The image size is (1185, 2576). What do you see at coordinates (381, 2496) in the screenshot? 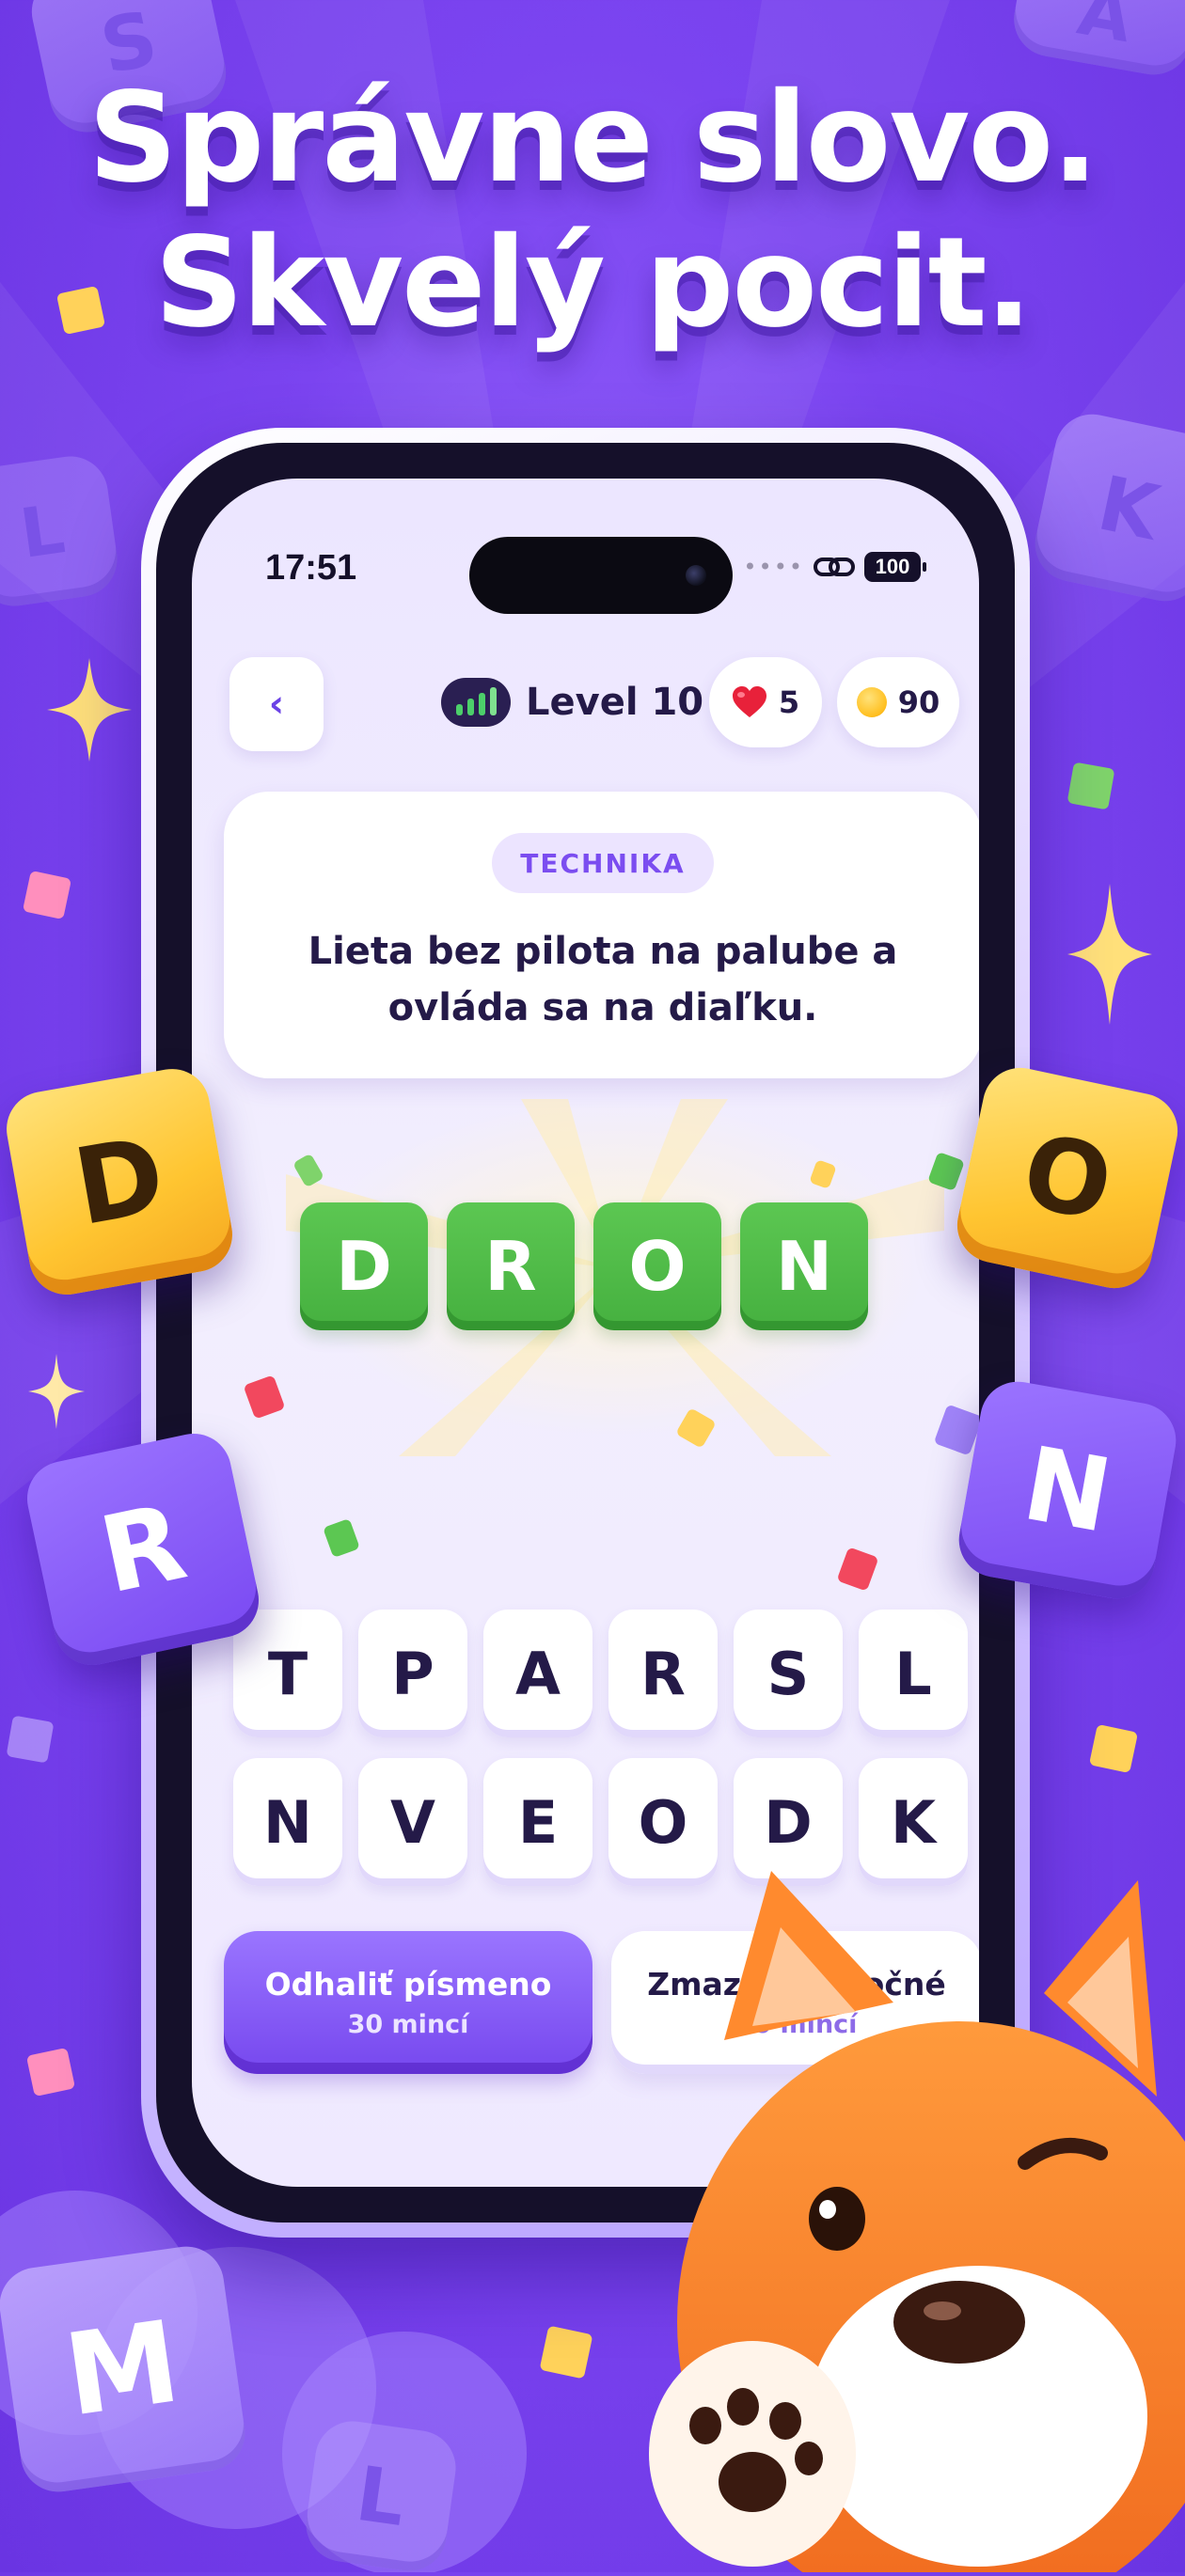
I see `floating-tile-l-bottom: L` at bounding box center [381, 2496].